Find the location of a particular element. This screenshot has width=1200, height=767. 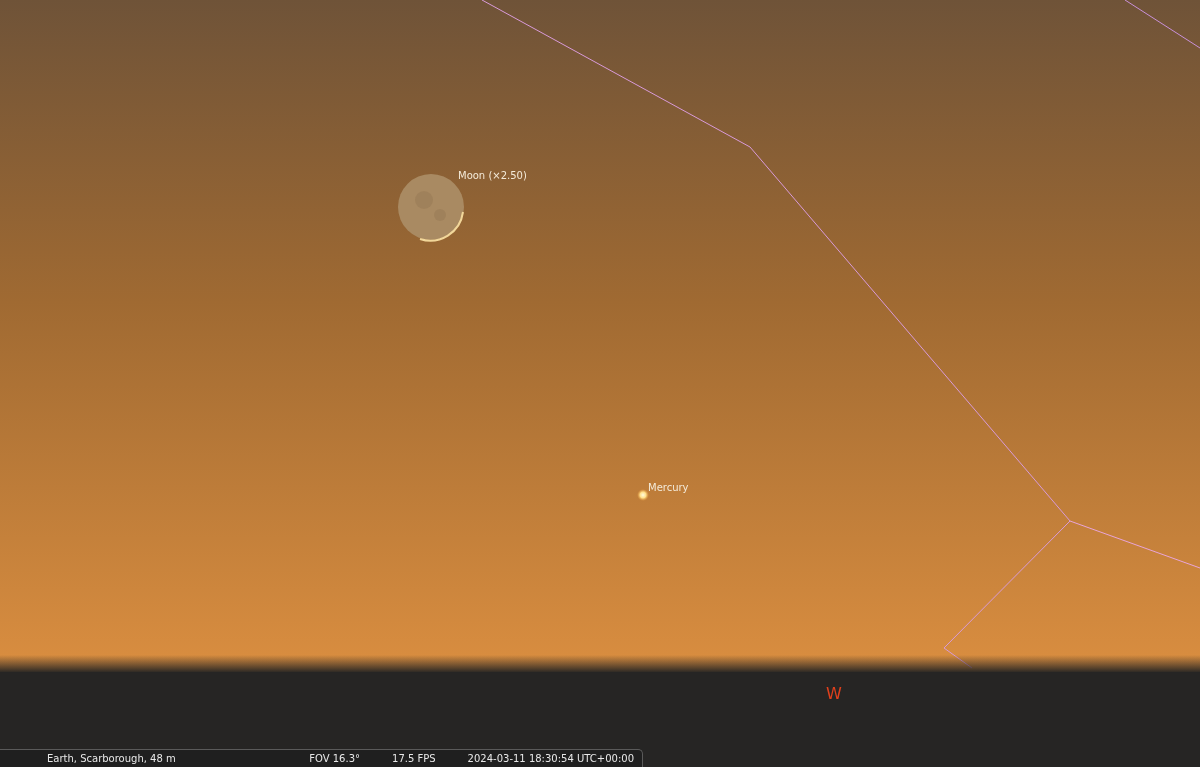

planet-dot is located at coordinates (643, 495).